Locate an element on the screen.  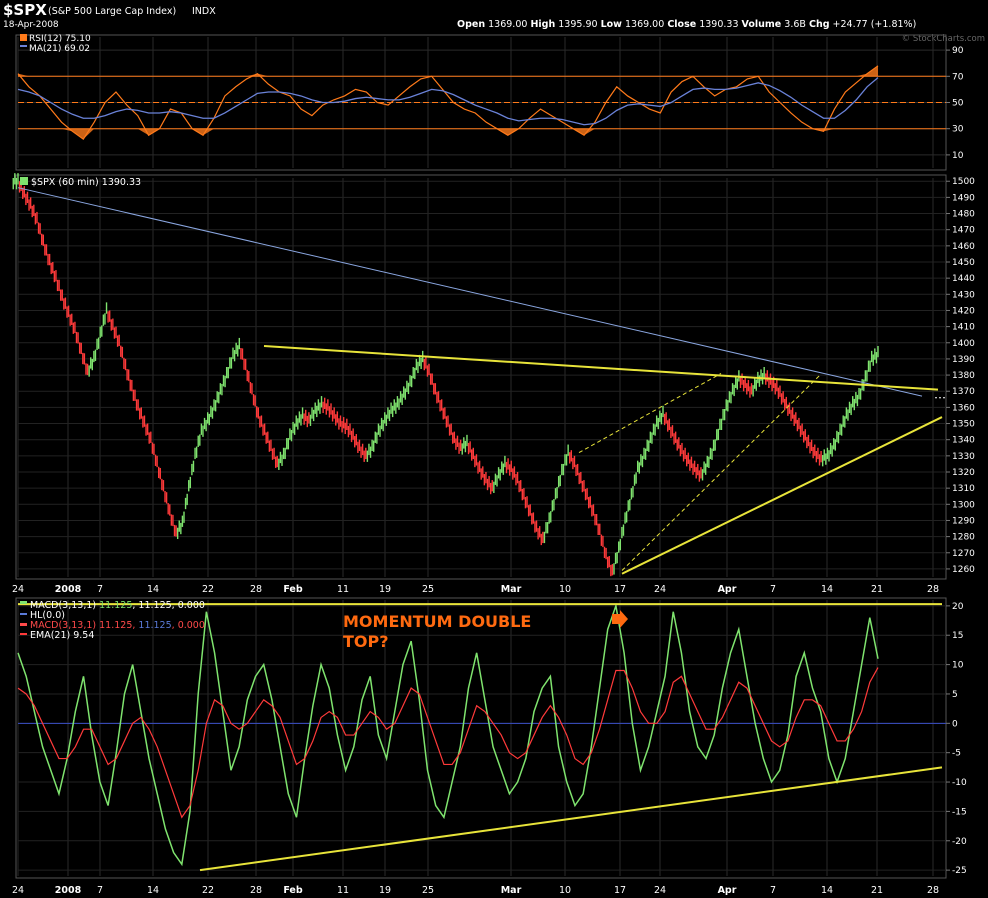
y-tick-label: 1290 is located at coordinates (963, 521).